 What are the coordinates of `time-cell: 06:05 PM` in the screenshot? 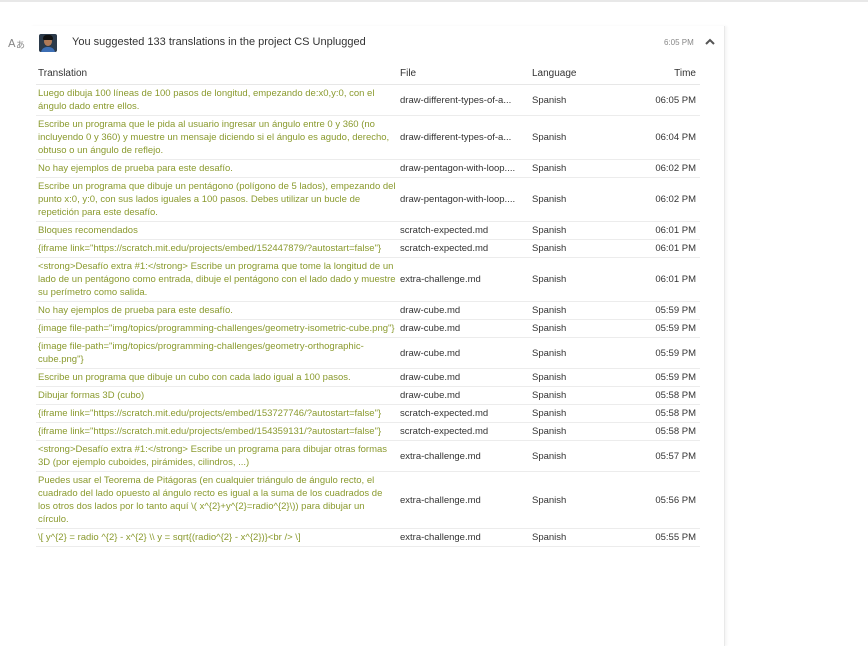 It's located at (660, 100).